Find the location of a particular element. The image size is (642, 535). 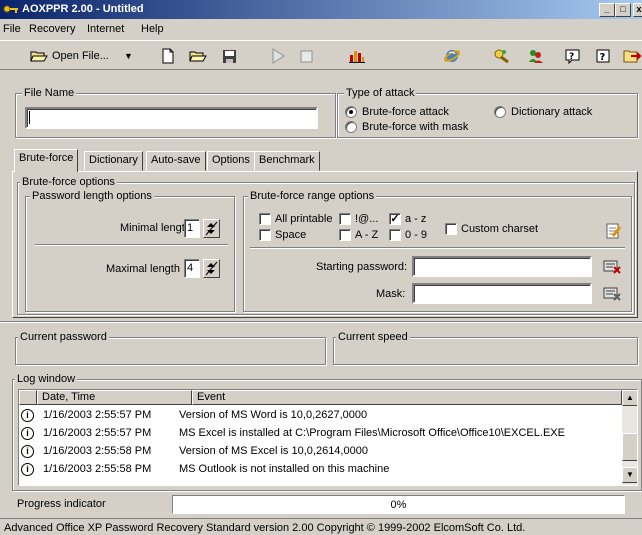

app-key-icon is located at coordinates (10, 9).